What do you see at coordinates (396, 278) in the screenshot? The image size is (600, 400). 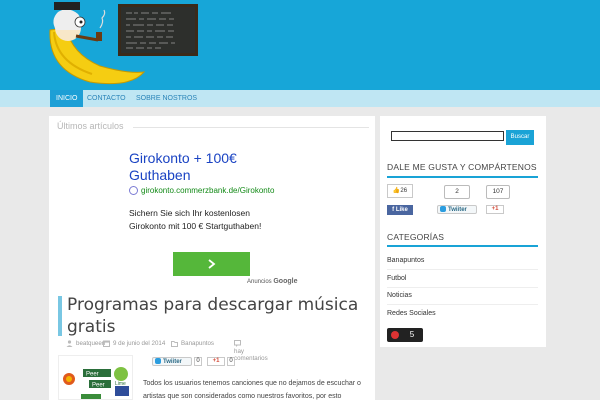 I see `category-link-futbol: Futbol` at bounding box center [396, 278].